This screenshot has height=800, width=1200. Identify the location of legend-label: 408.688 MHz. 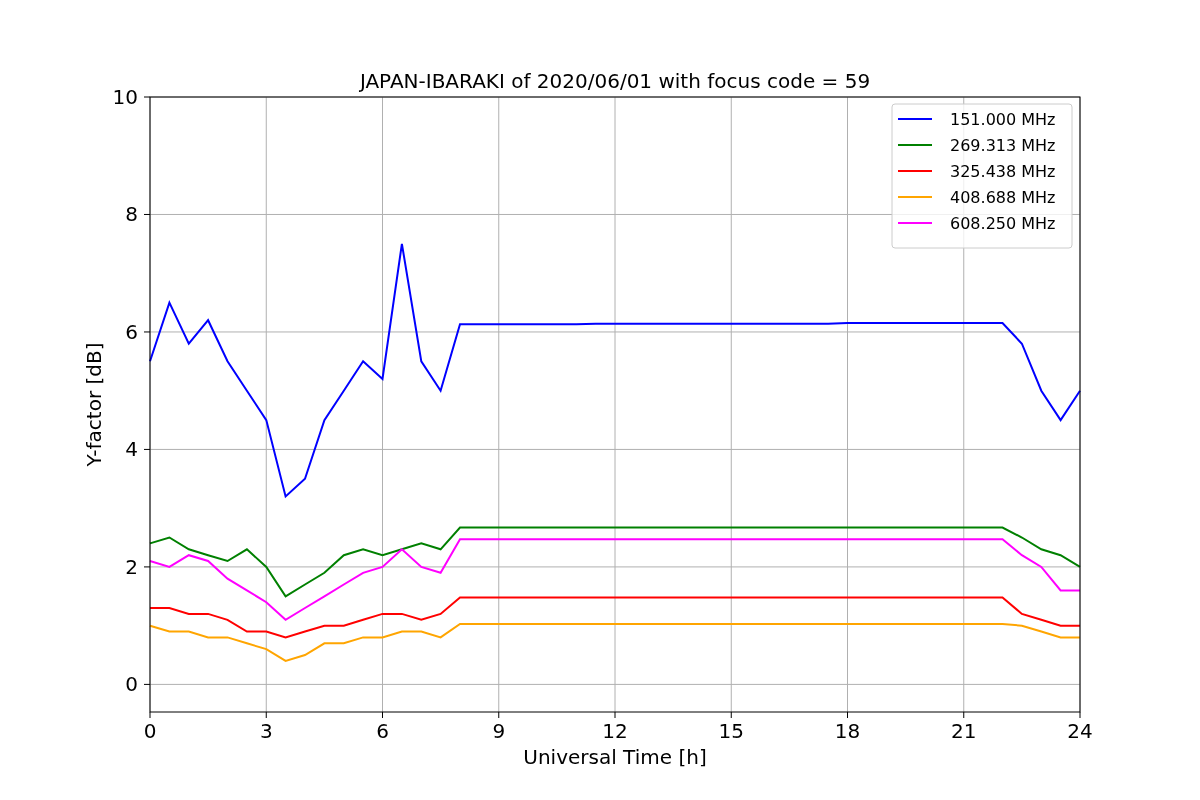
(1003, 197).